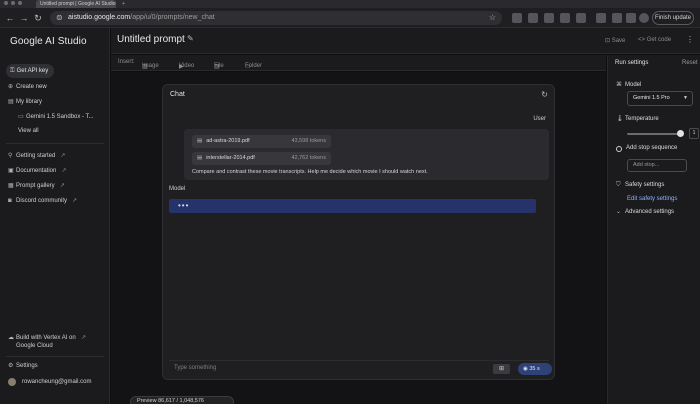  What do you see at coordinates (53, 342) in the screenshot?
I see `sidebar-item-vertex: ☁ Build with Vertex AI on Google Cloud↗` at bounding box center [53, 342].